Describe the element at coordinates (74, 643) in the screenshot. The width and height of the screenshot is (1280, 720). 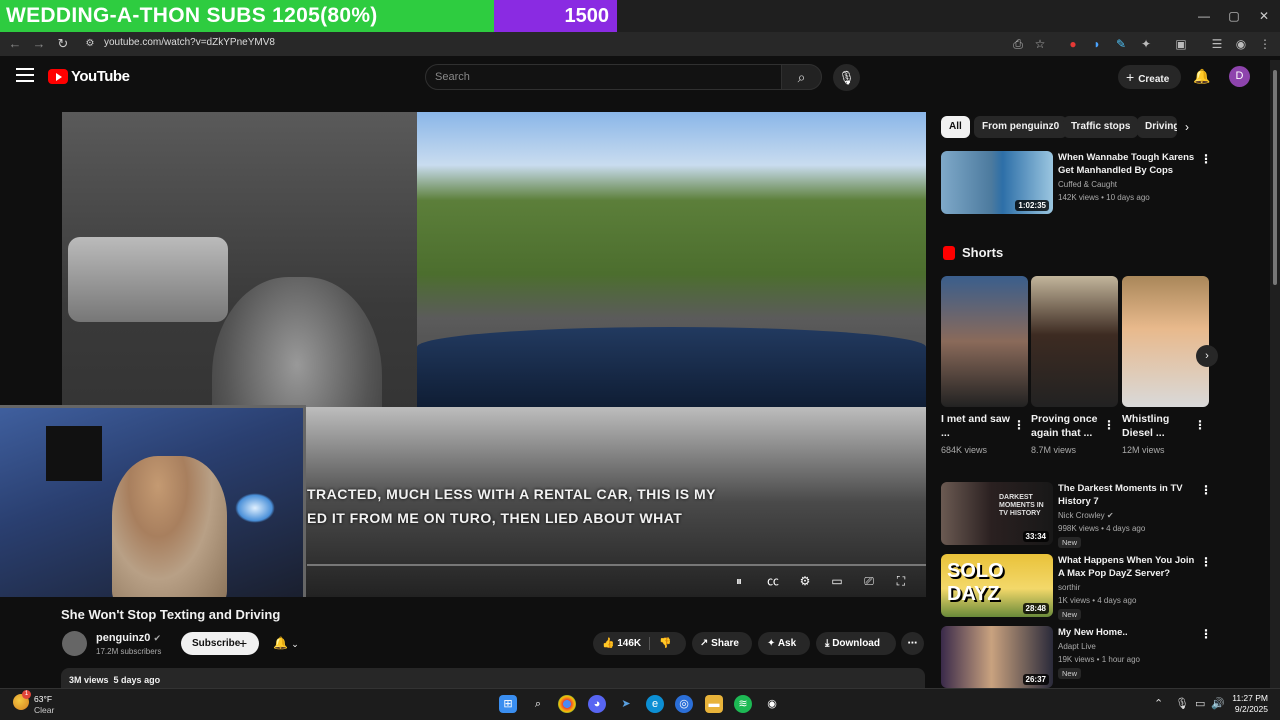
I see `channel-avatar` at that location.